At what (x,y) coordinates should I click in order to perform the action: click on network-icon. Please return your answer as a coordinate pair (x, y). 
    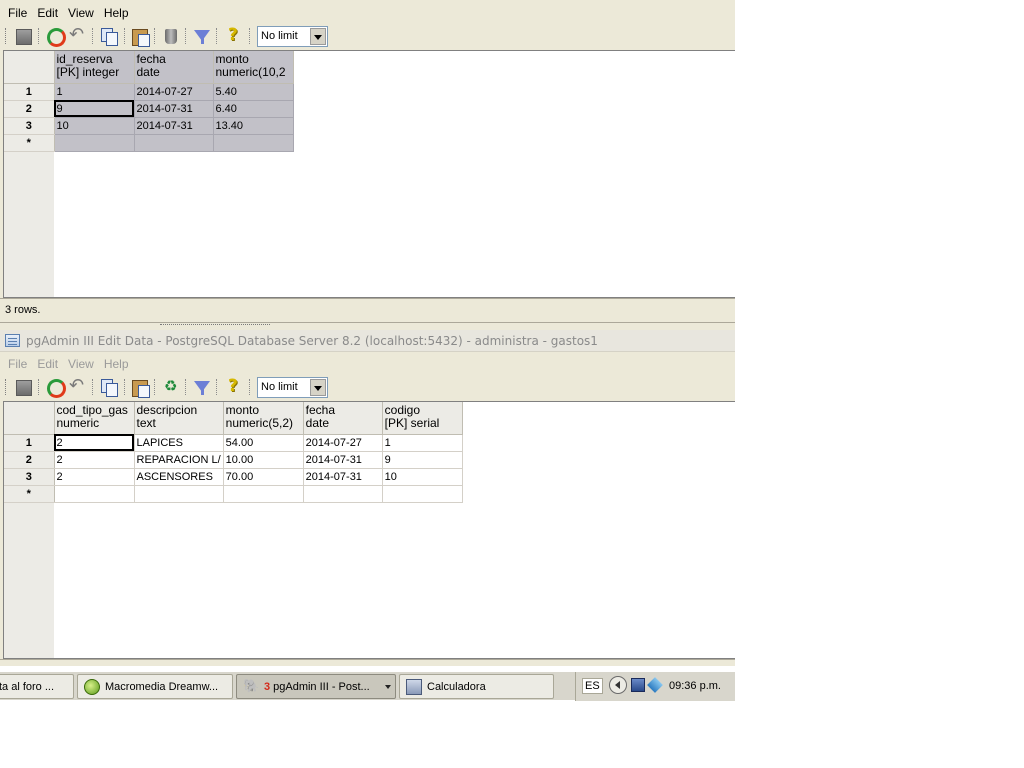
    Looking at the image, I should click on (638, 685).